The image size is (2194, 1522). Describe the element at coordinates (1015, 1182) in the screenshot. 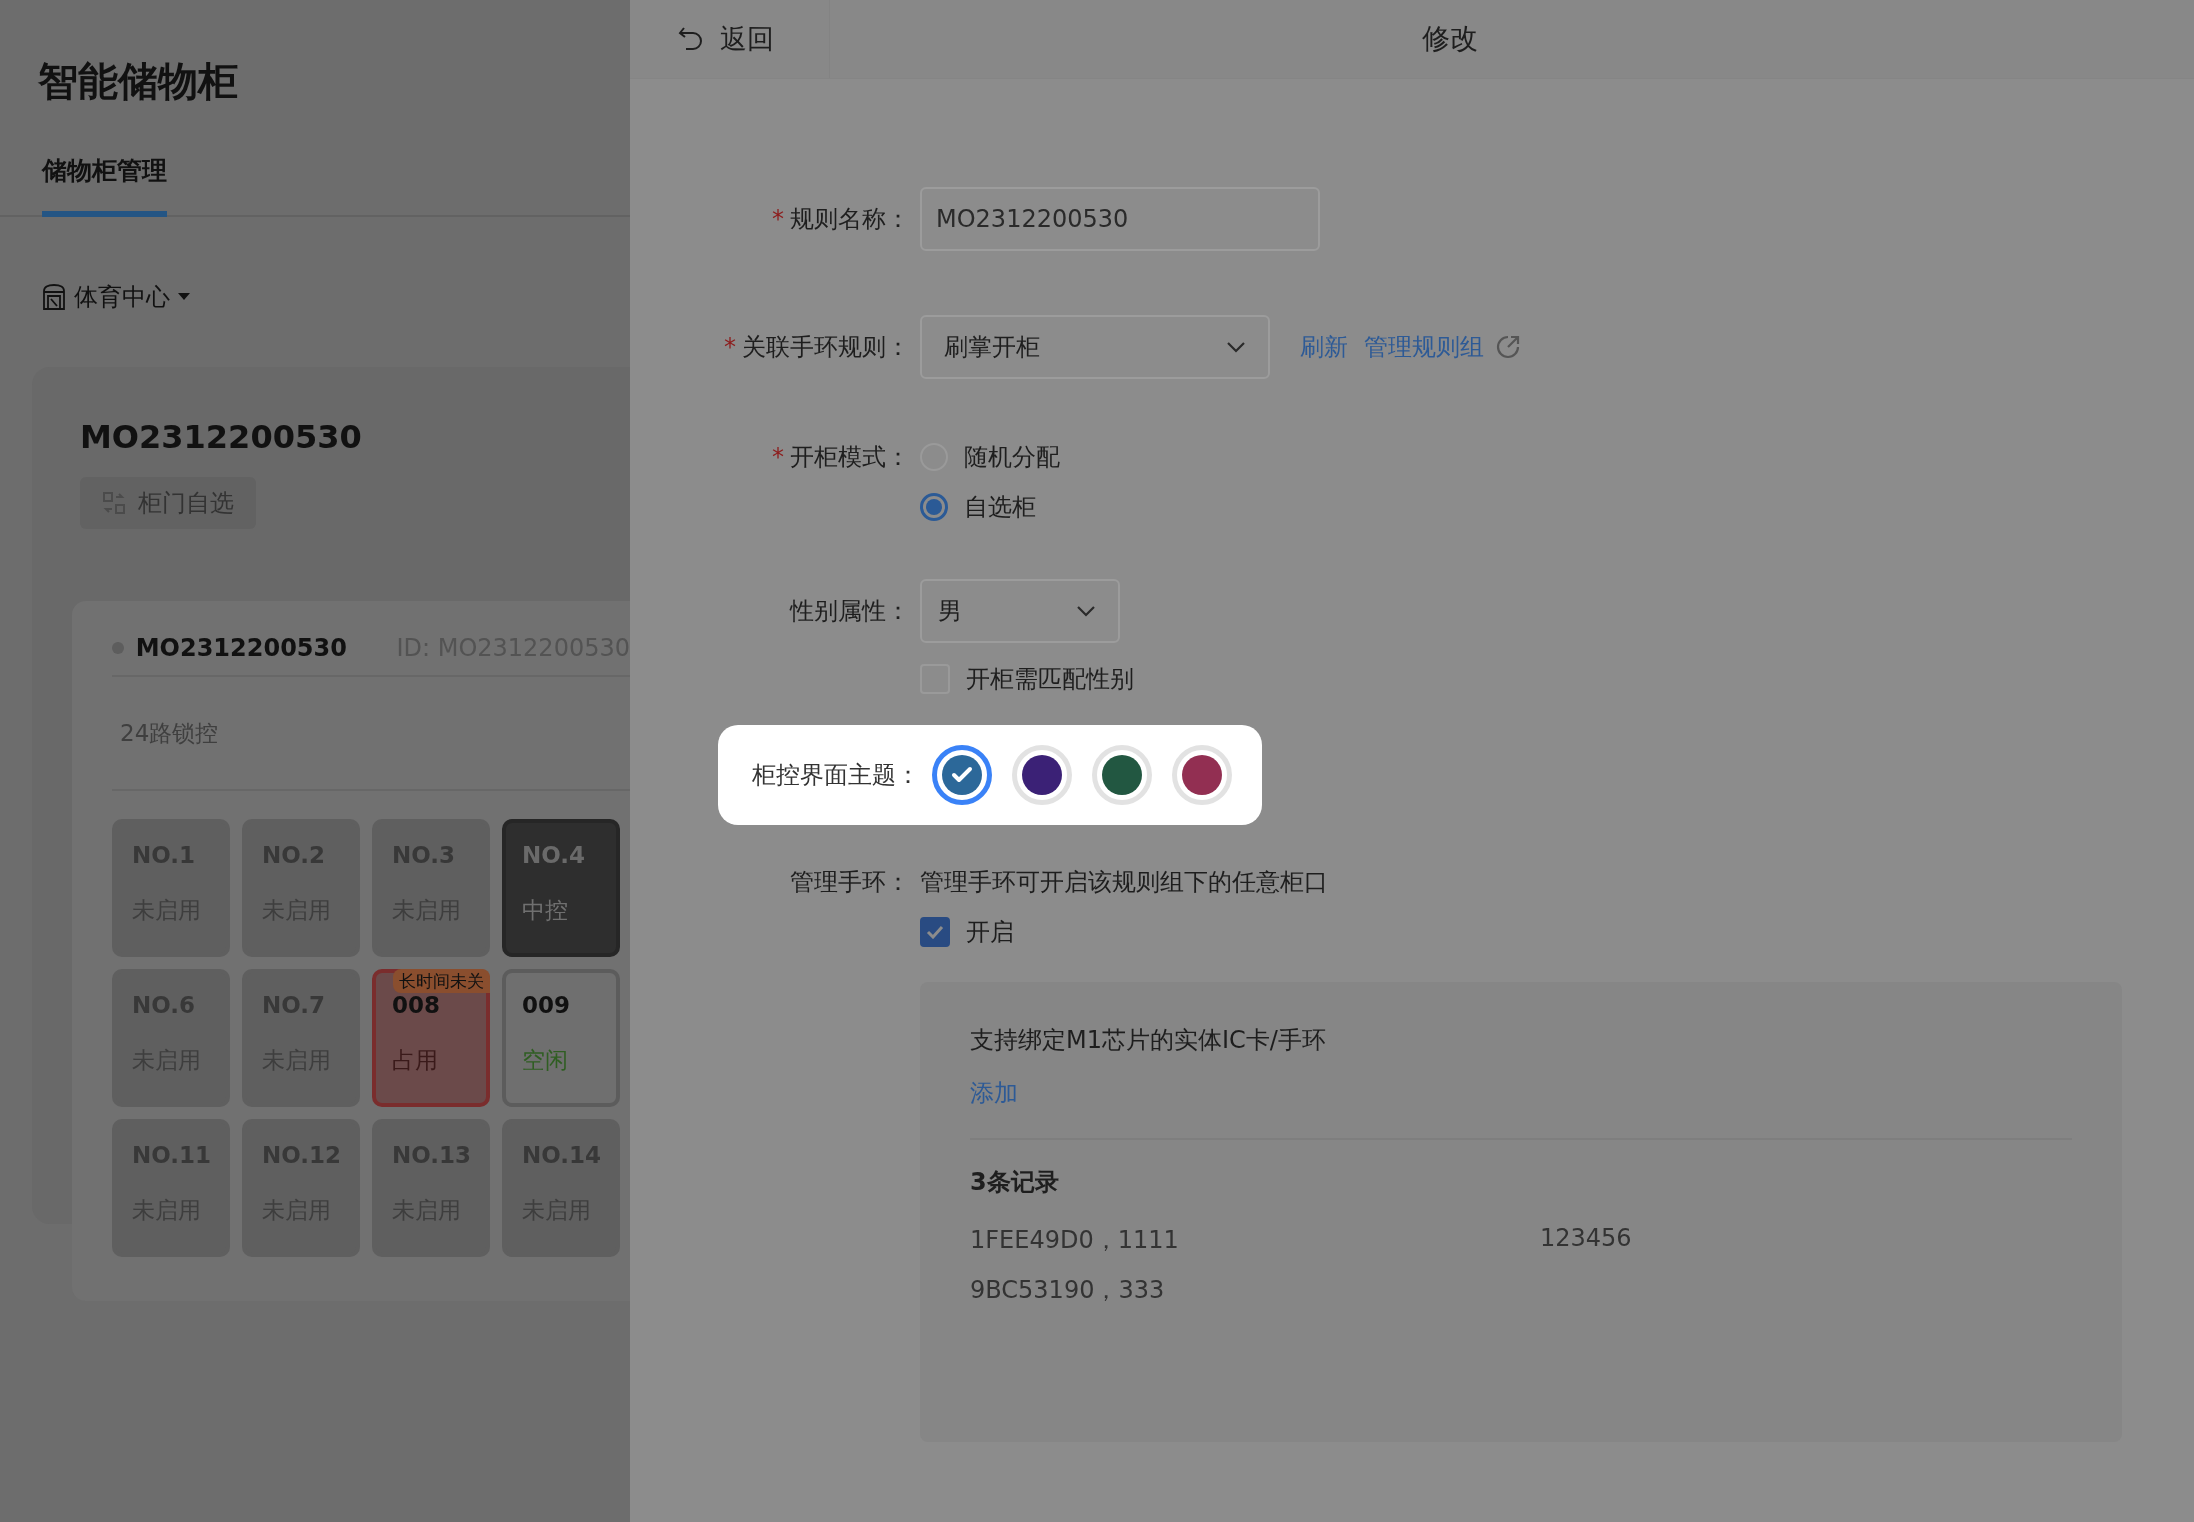

I see `record-count: 3条记录` at that location.